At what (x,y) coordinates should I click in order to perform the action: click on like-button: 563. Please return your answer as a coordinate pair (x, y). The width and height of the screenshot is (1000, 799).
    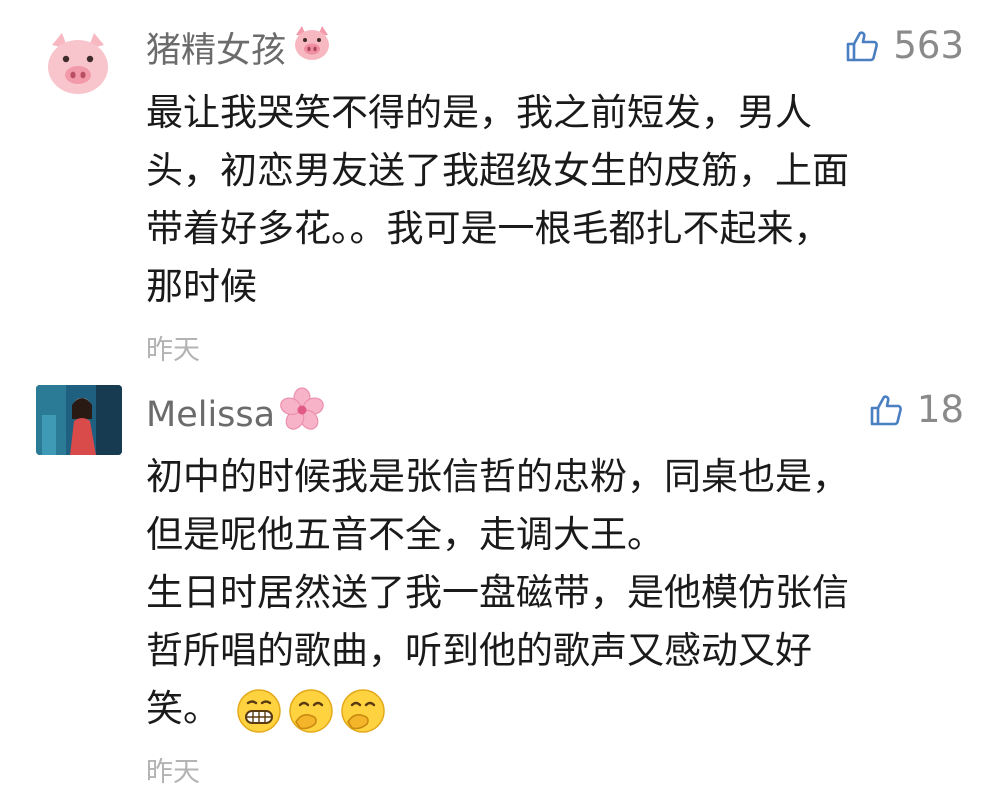
    Looking at the image, I should click on (904, 45).